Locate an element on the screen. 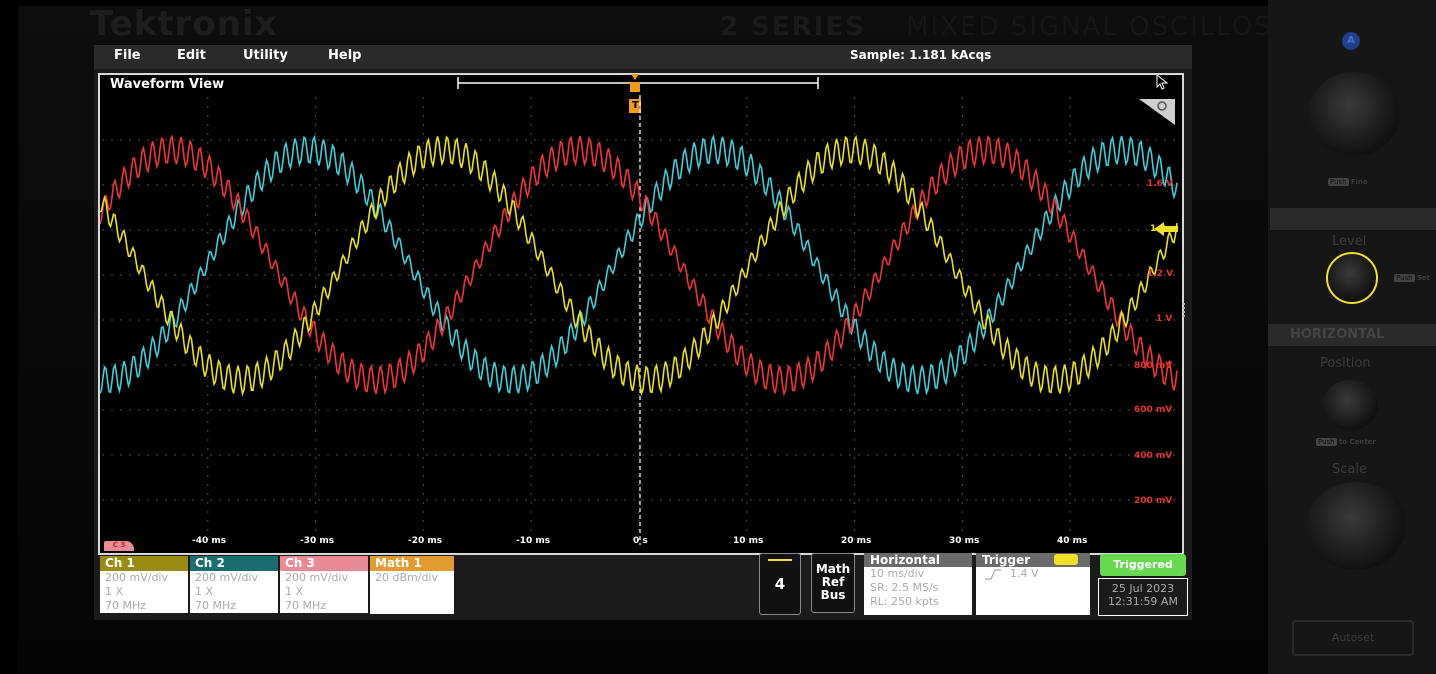 Image resolution: width=1436 pixels, height=674 pixels. horizontal-section-label: HORIZONTAL is located at coordinates (1352, 335).